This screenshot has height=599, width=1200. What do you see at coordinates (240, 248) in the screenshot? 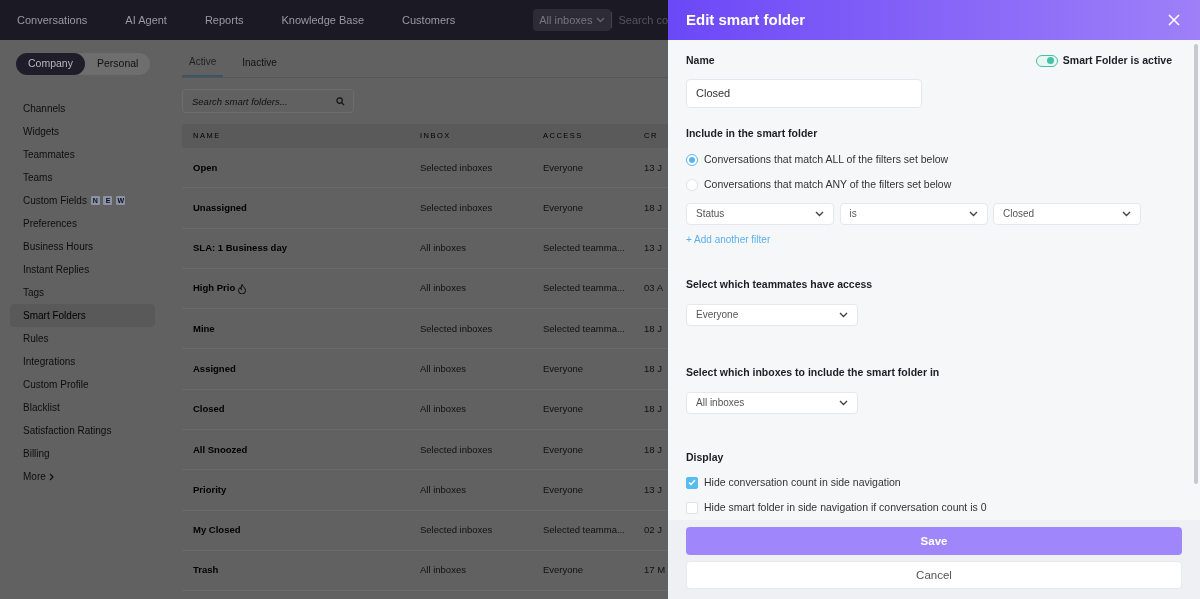
I see `table-cell: SLA: 1 Business day` at bounding box center [240, 248].